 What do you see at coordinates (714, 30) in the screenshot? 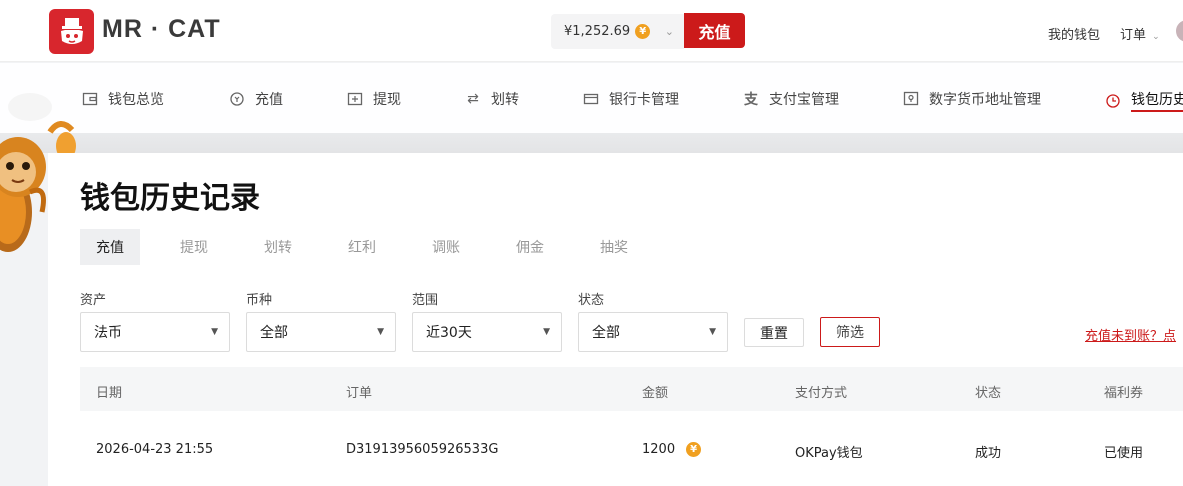
I see `recharge-button: 充值` at bounding box center [714, 30].